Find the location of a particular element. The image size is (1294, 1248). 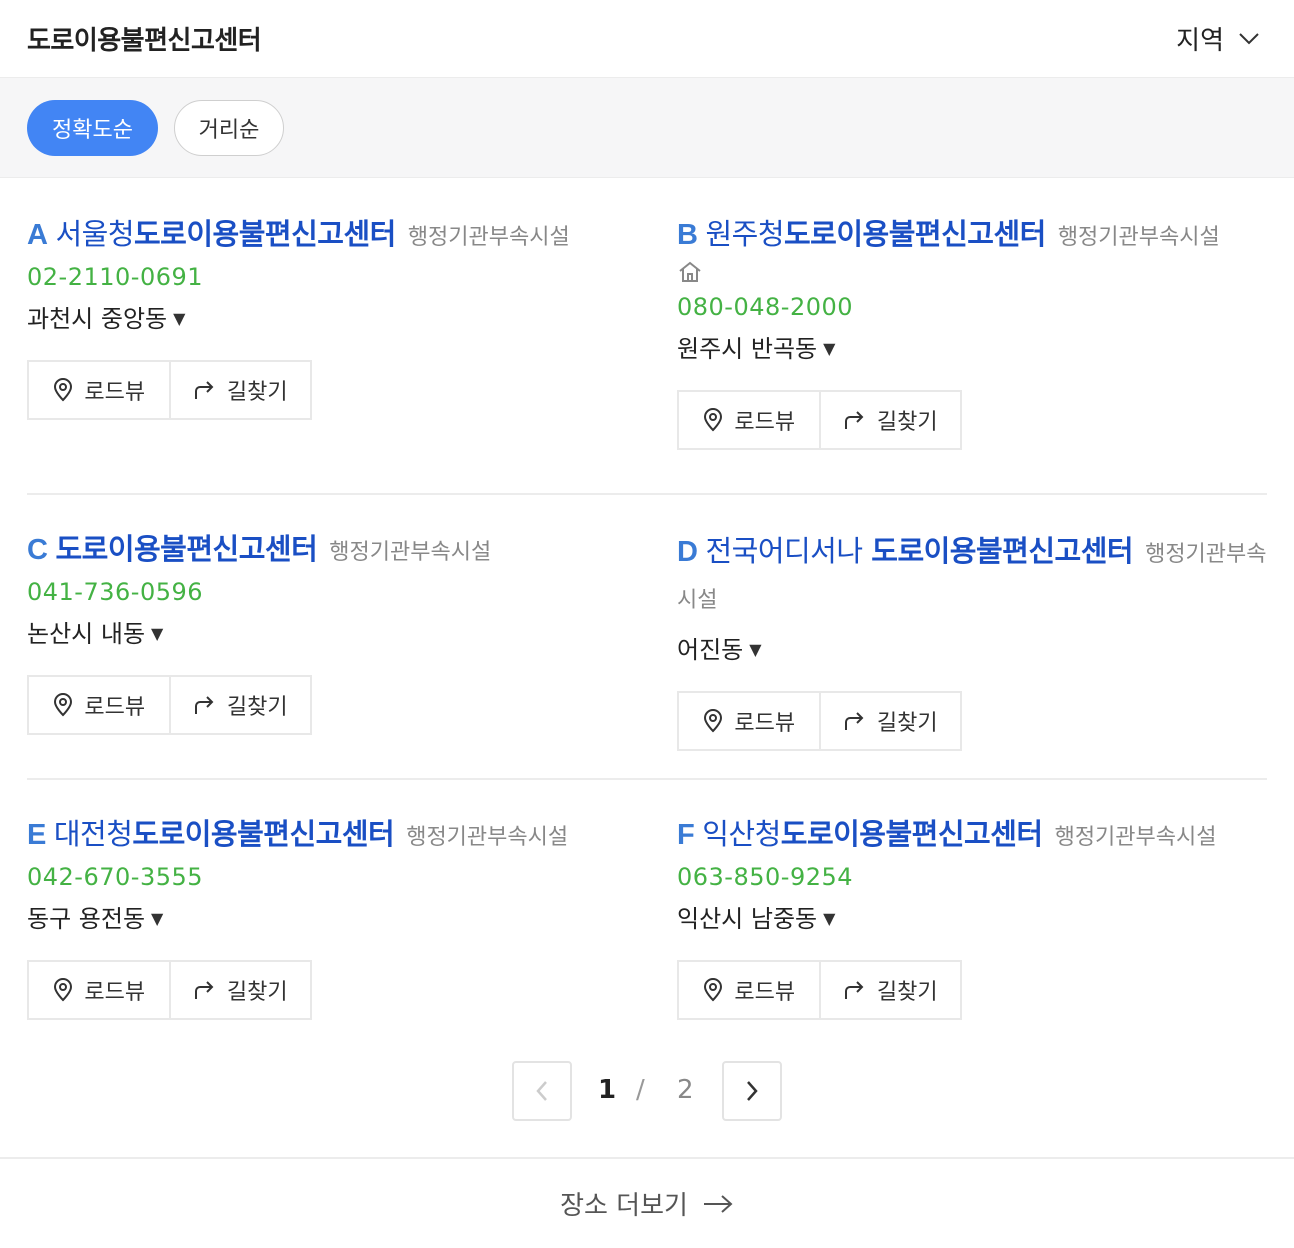

chevron-down-icon is located at coordinates (1249, 38).